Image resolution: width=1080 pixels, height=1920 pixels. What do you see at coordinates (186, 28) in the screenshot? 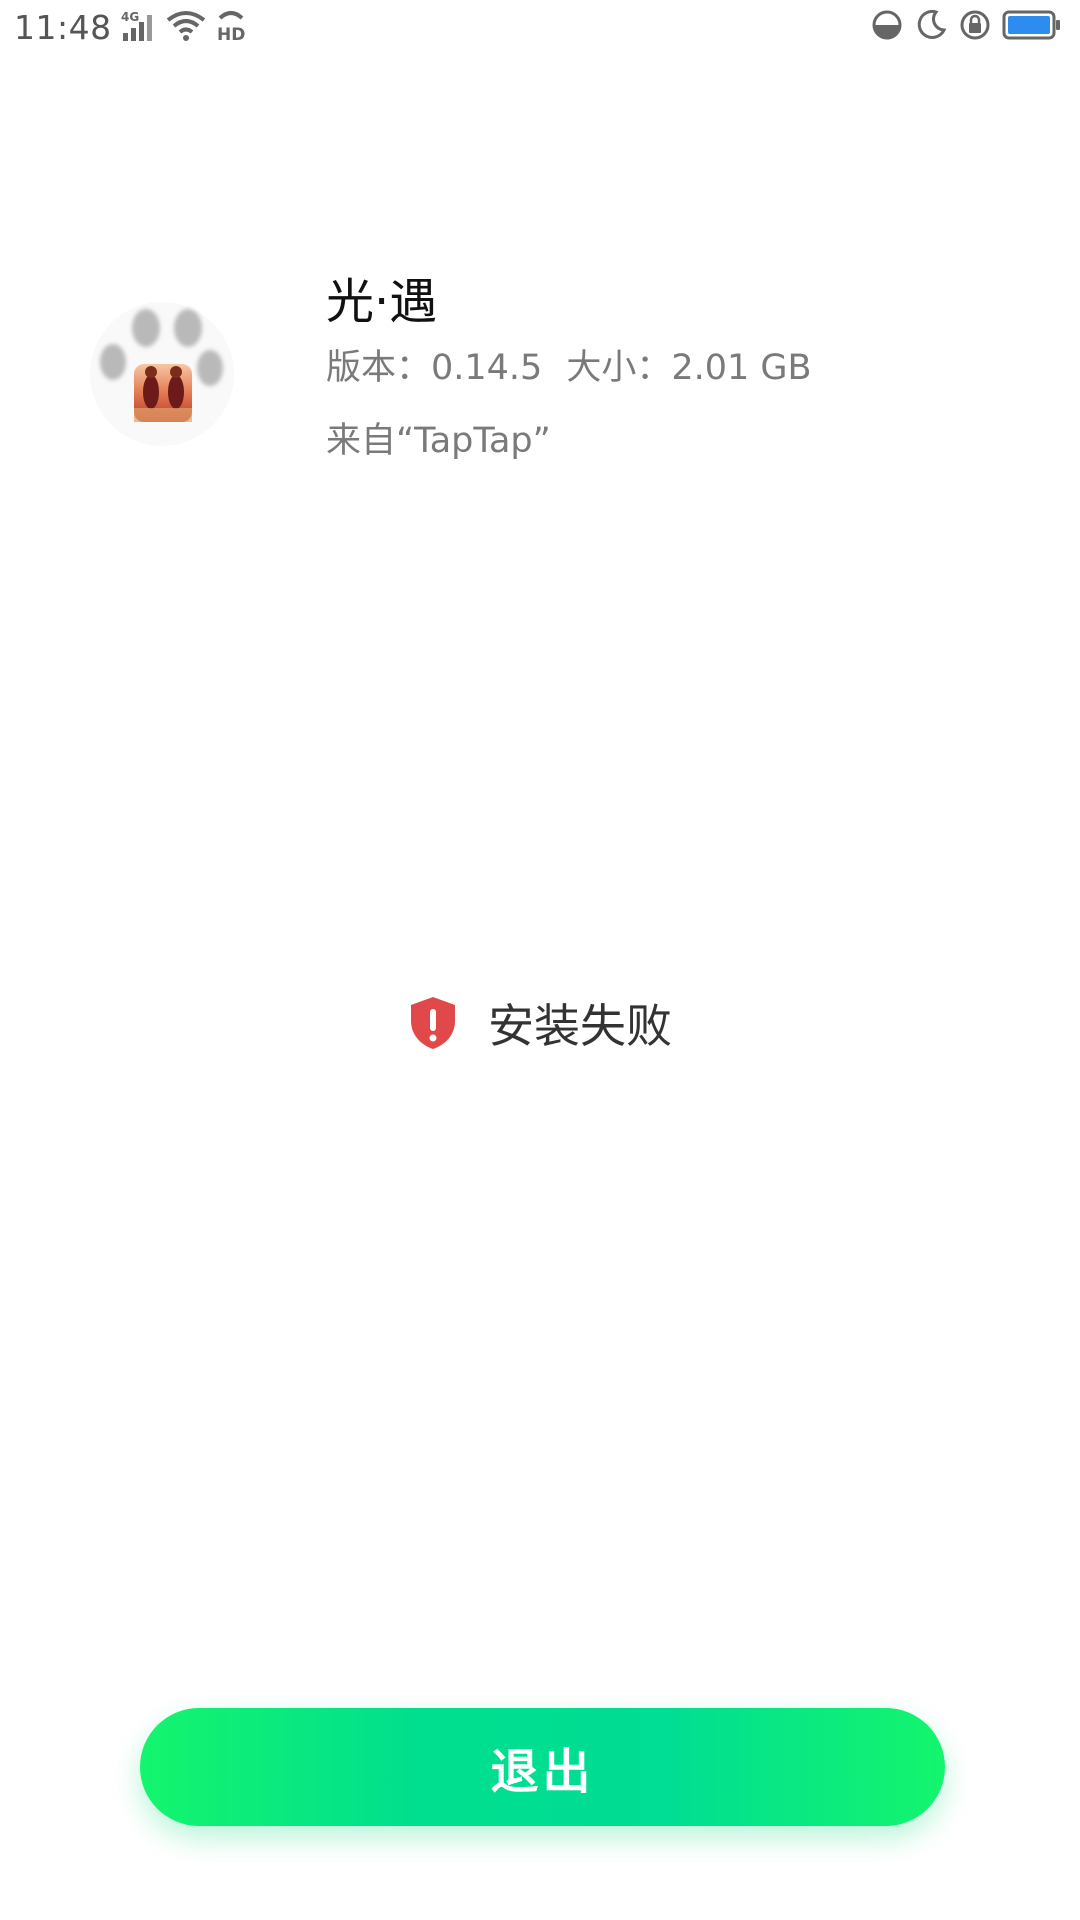
I see `wifi-icon` at bounding box center [186, 28].